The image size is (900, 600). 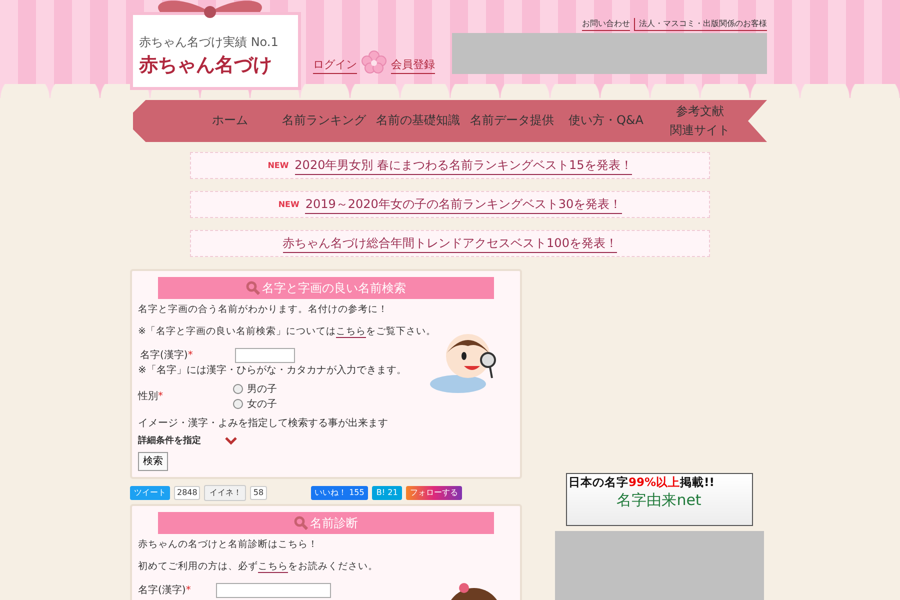 What do you see at coordinates (334, 288) in the screenshot?
I see `panel-title: 名字と字画の良い名前検索` at bounding box center [334, 288].